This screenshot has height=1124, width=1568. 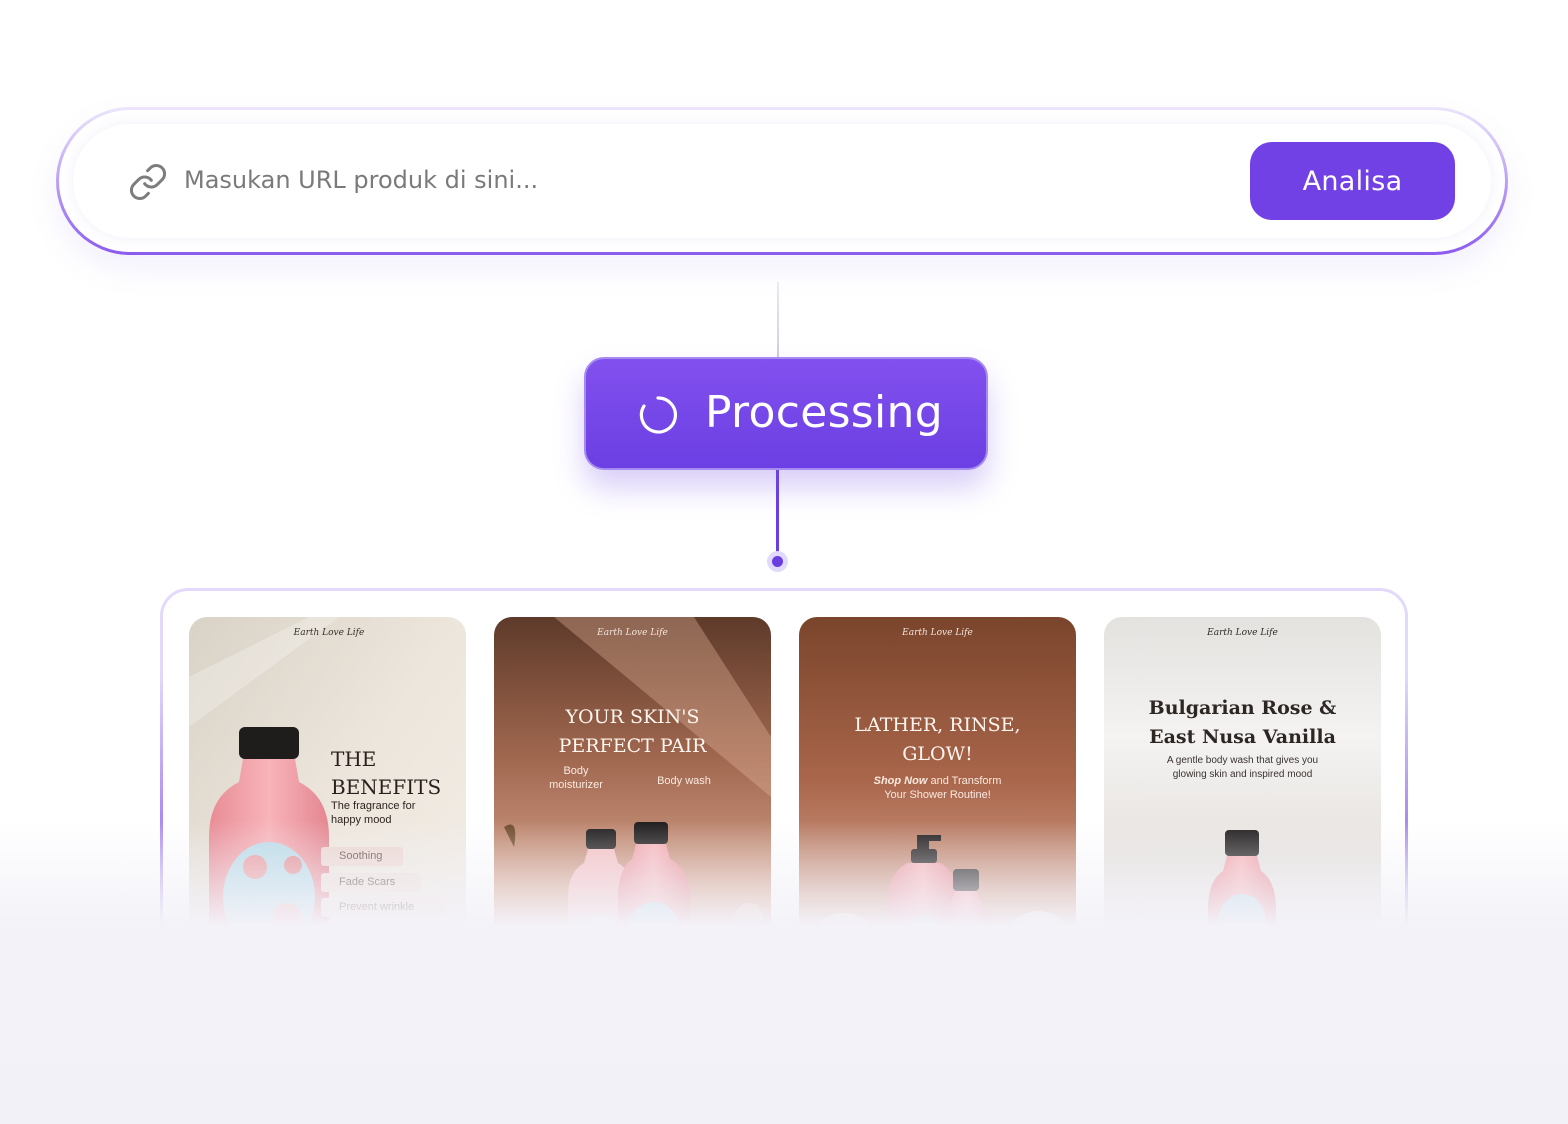 I want to click on spinner-icon, so click(x=658, y=415).